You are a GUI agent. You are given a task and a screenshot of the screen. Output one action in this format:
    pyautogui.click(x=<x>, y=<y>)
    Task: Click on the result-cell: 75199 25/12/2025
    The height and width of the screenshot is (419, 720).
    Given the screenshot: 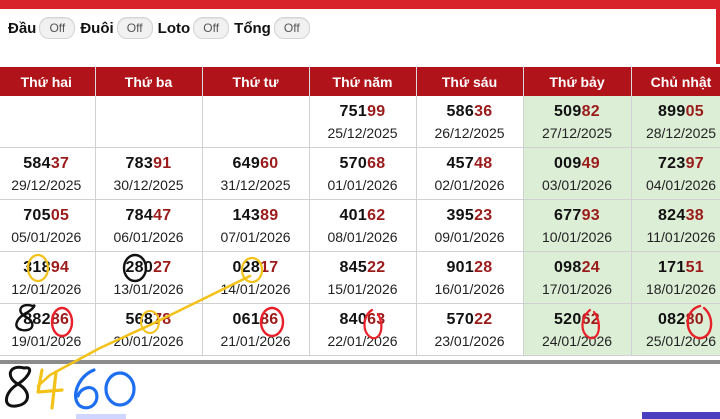 What is the action you would take?
    pyautogui.click(x=363, y=122)
    